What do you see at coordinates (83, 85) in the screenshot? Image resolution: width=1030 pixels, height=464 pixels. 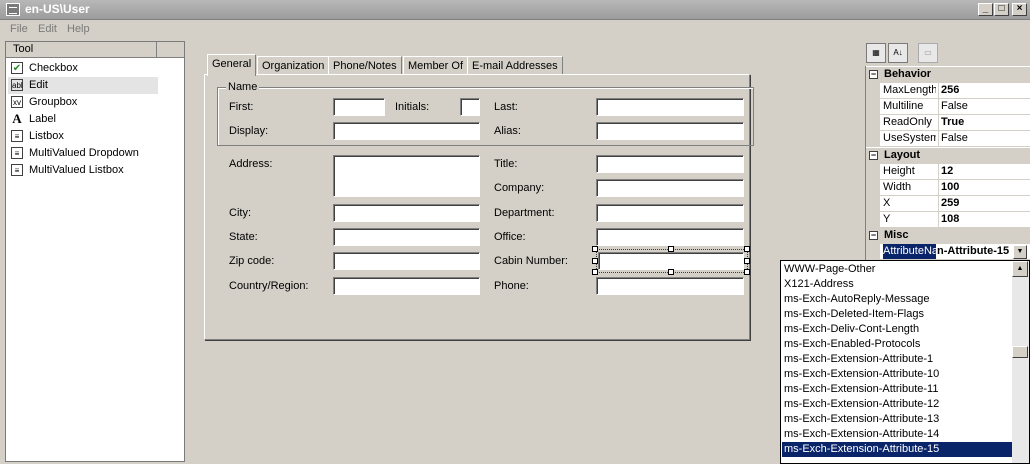 I see `tool-item-edit: abl Edit` at bounding box center [83, 85].